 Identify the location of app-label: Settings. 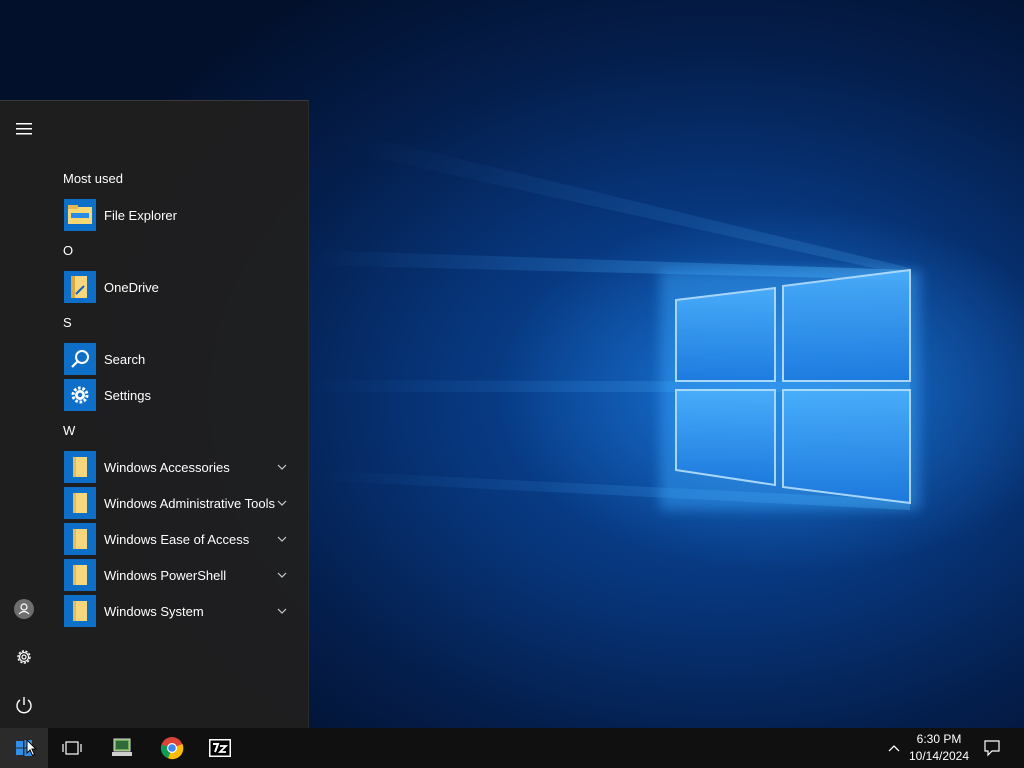
(127, 395).